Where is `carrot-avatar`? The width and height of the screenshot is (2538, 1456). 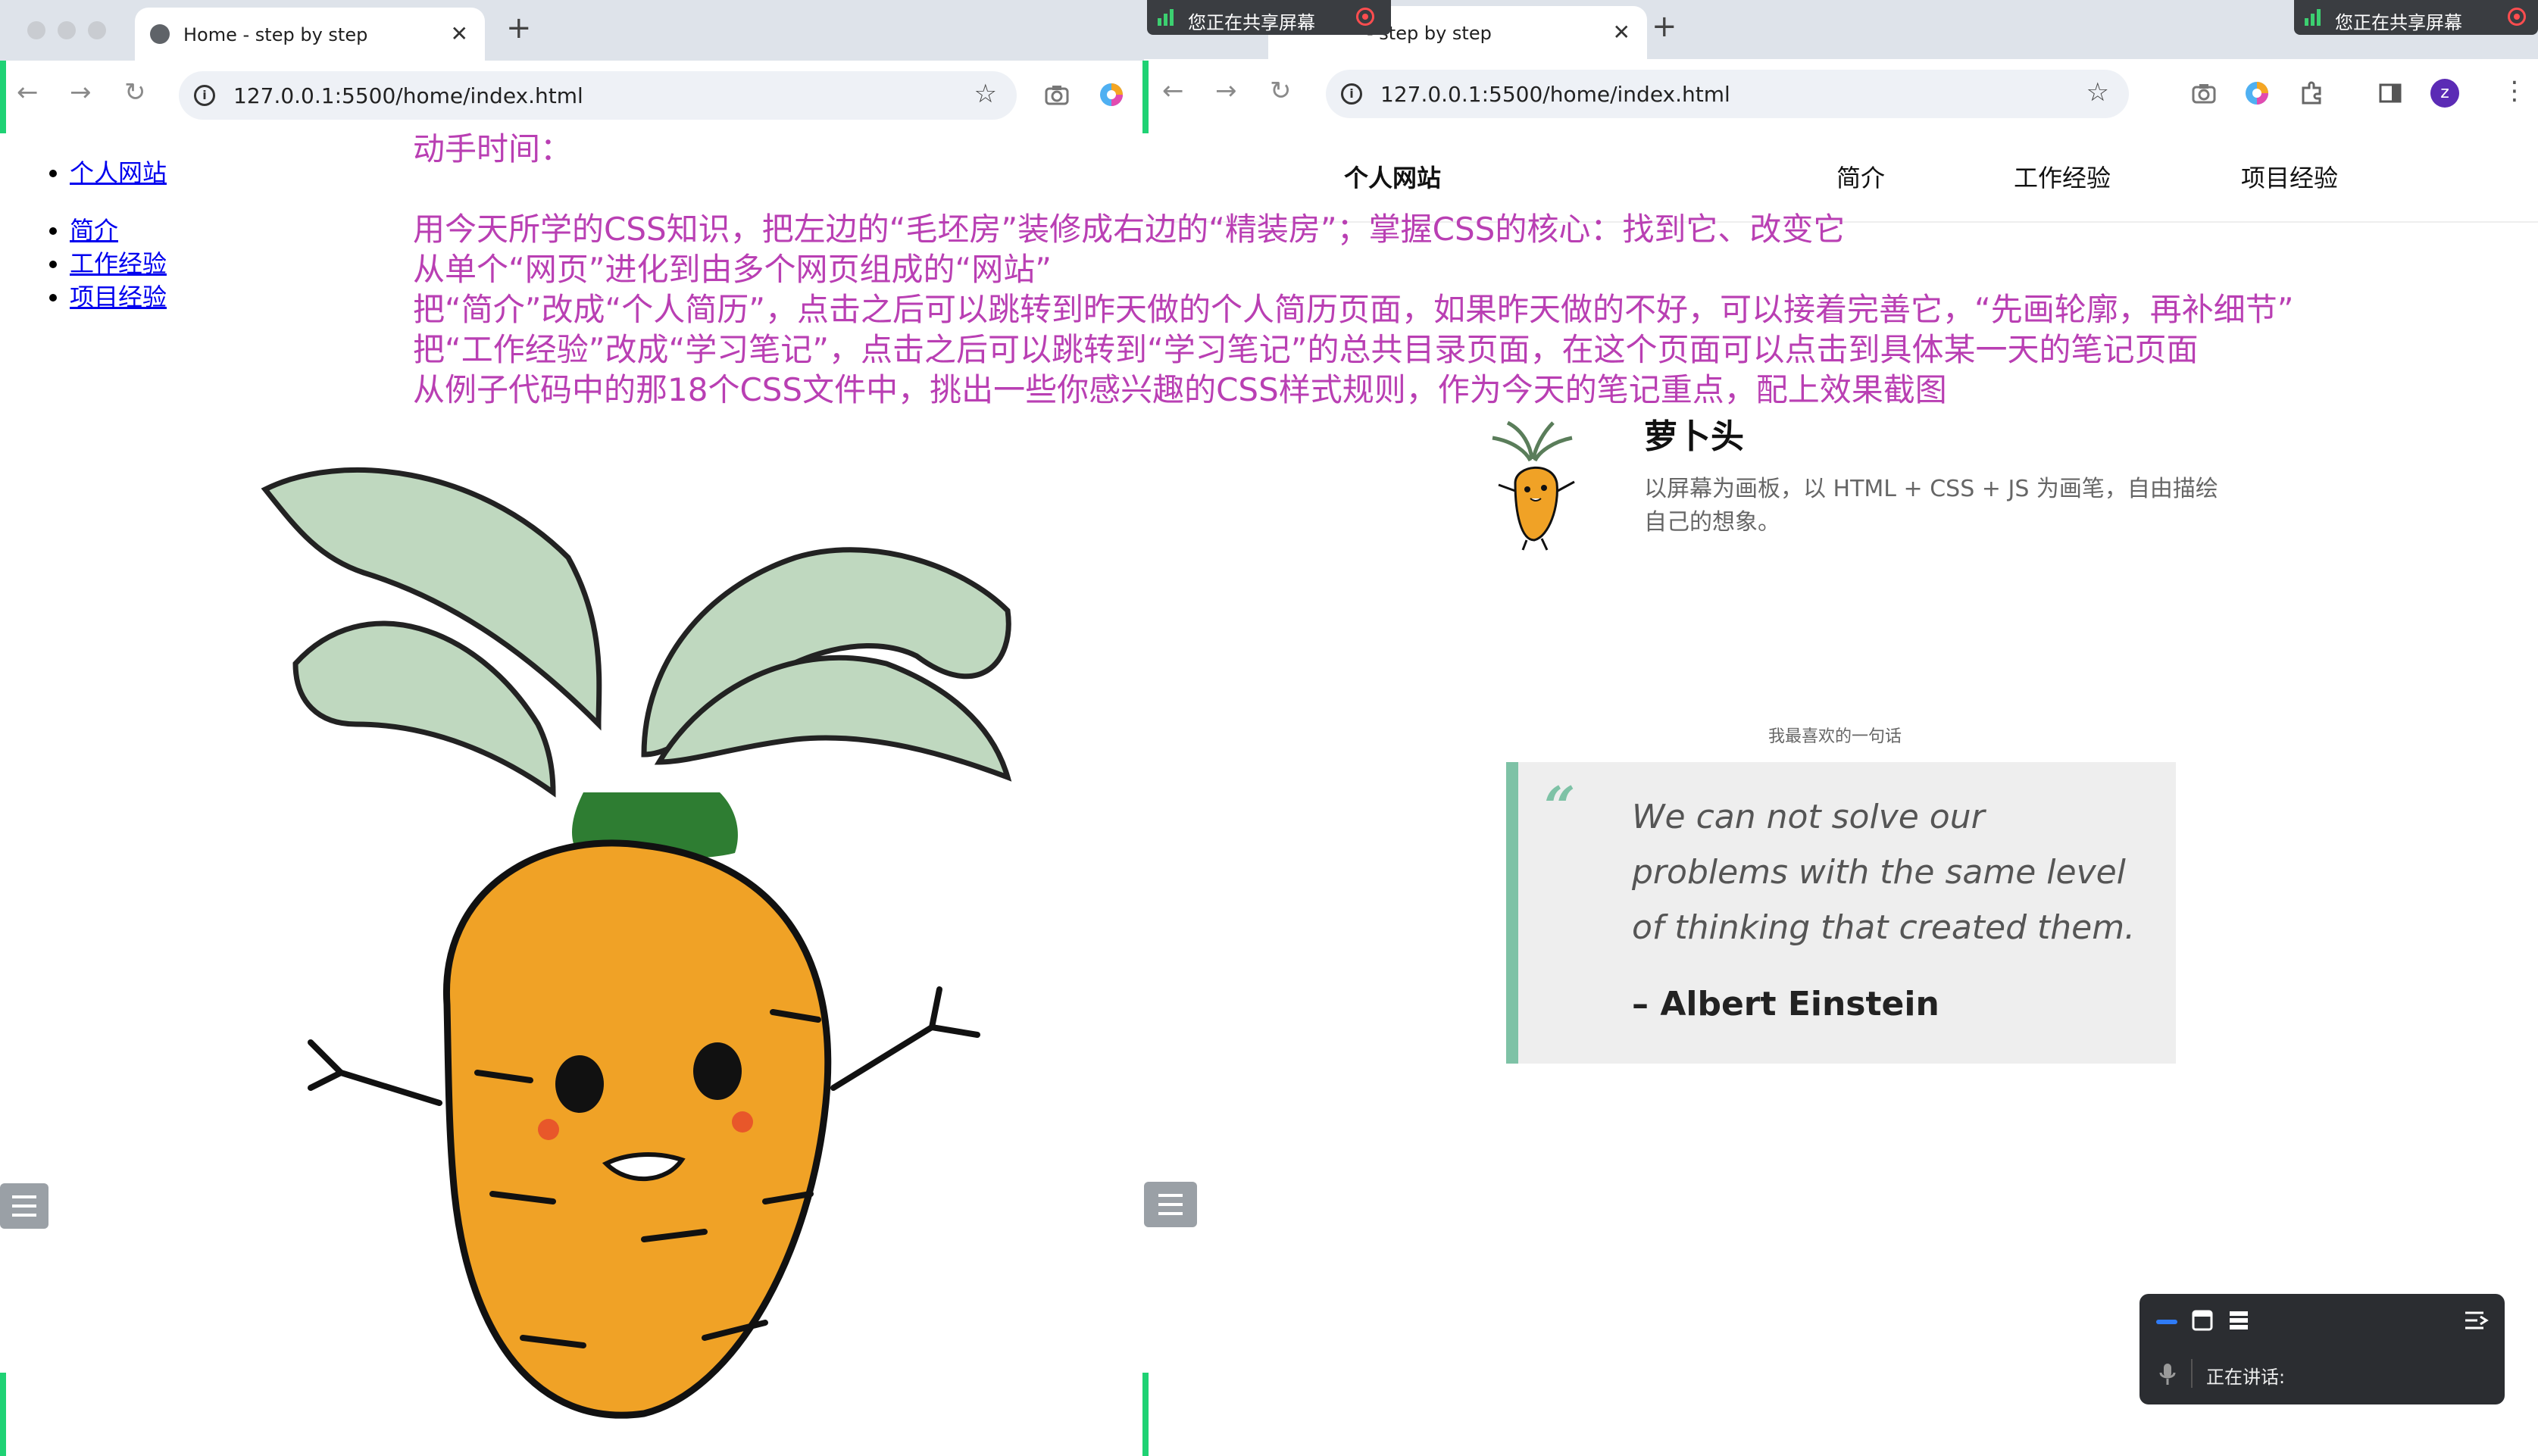 carrot-avatar is located at coordinates (1533, 485).